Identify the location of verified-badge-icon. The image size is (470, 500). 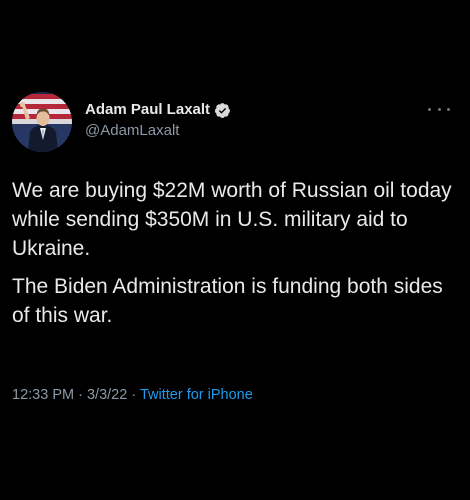
(222, 110).